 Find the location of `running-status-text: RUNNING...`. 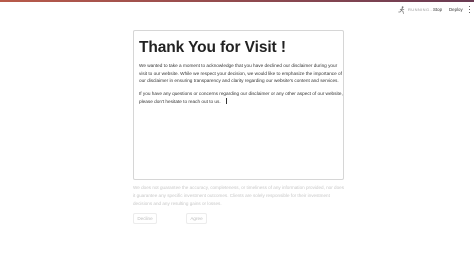

running-status-text: RUNNING... is located at coordinates (421, 9).